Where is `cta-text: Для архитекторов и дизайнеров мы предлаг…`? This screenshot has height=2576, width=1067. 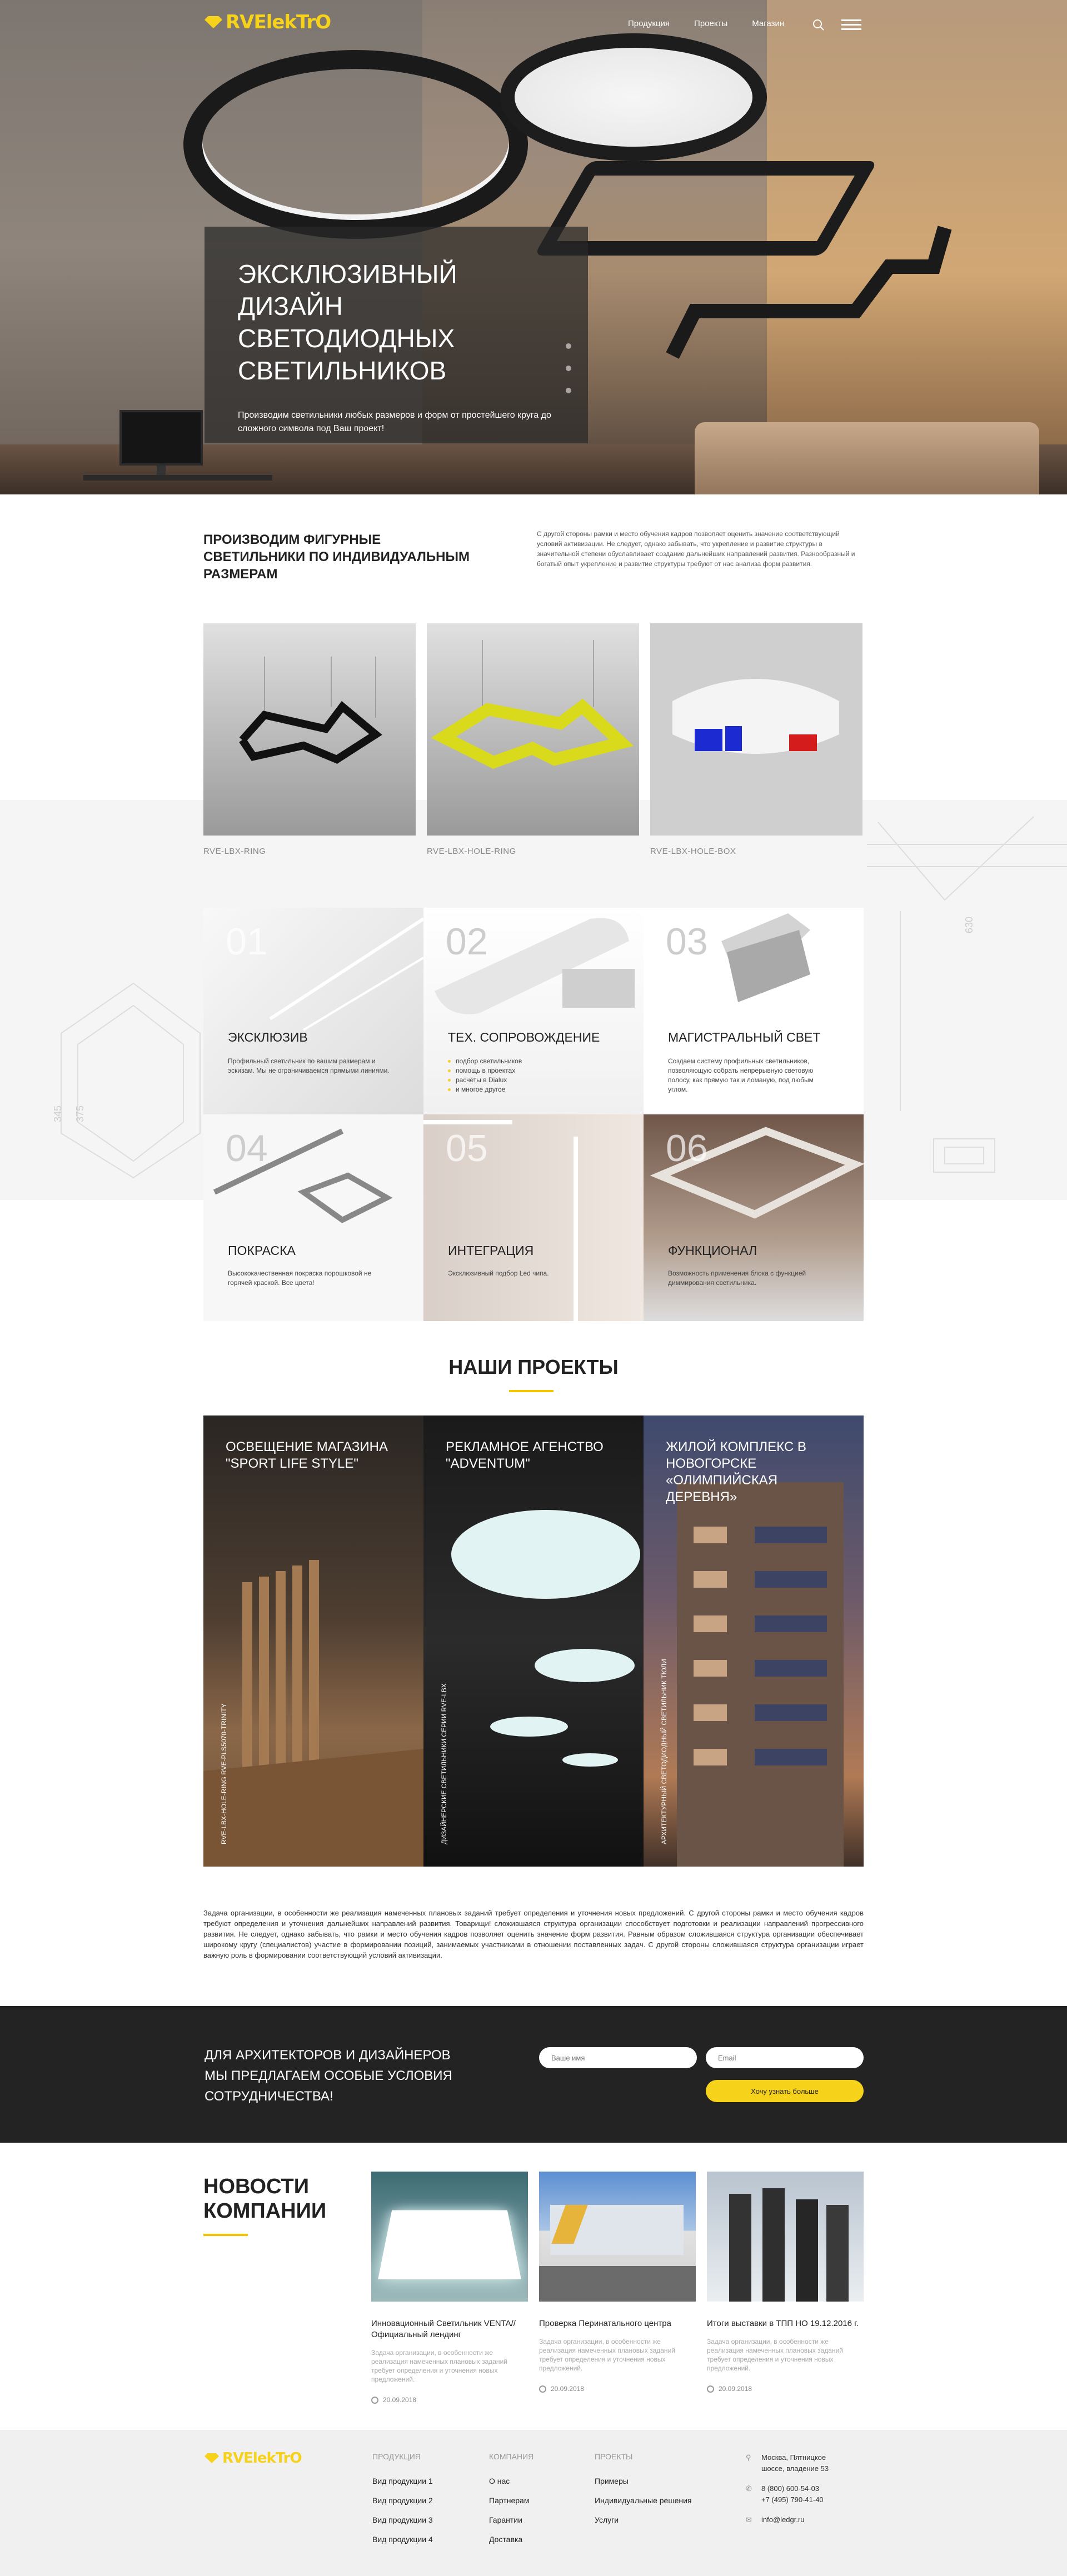 cta-text: Для архитекторов и дизайнеров мы предлаг… is located at coordinates (329, 2076).